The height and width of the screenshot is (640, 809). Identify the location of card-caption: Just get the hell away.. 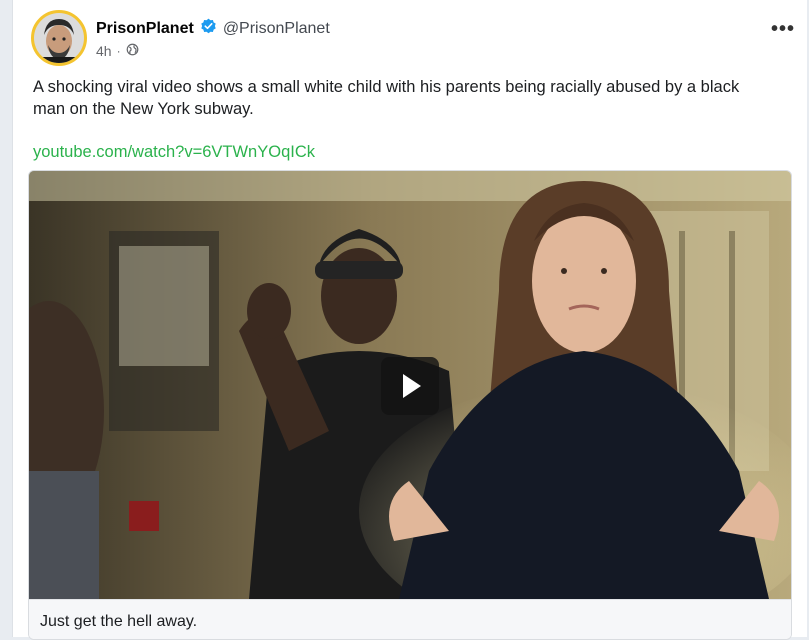
(410, 619).